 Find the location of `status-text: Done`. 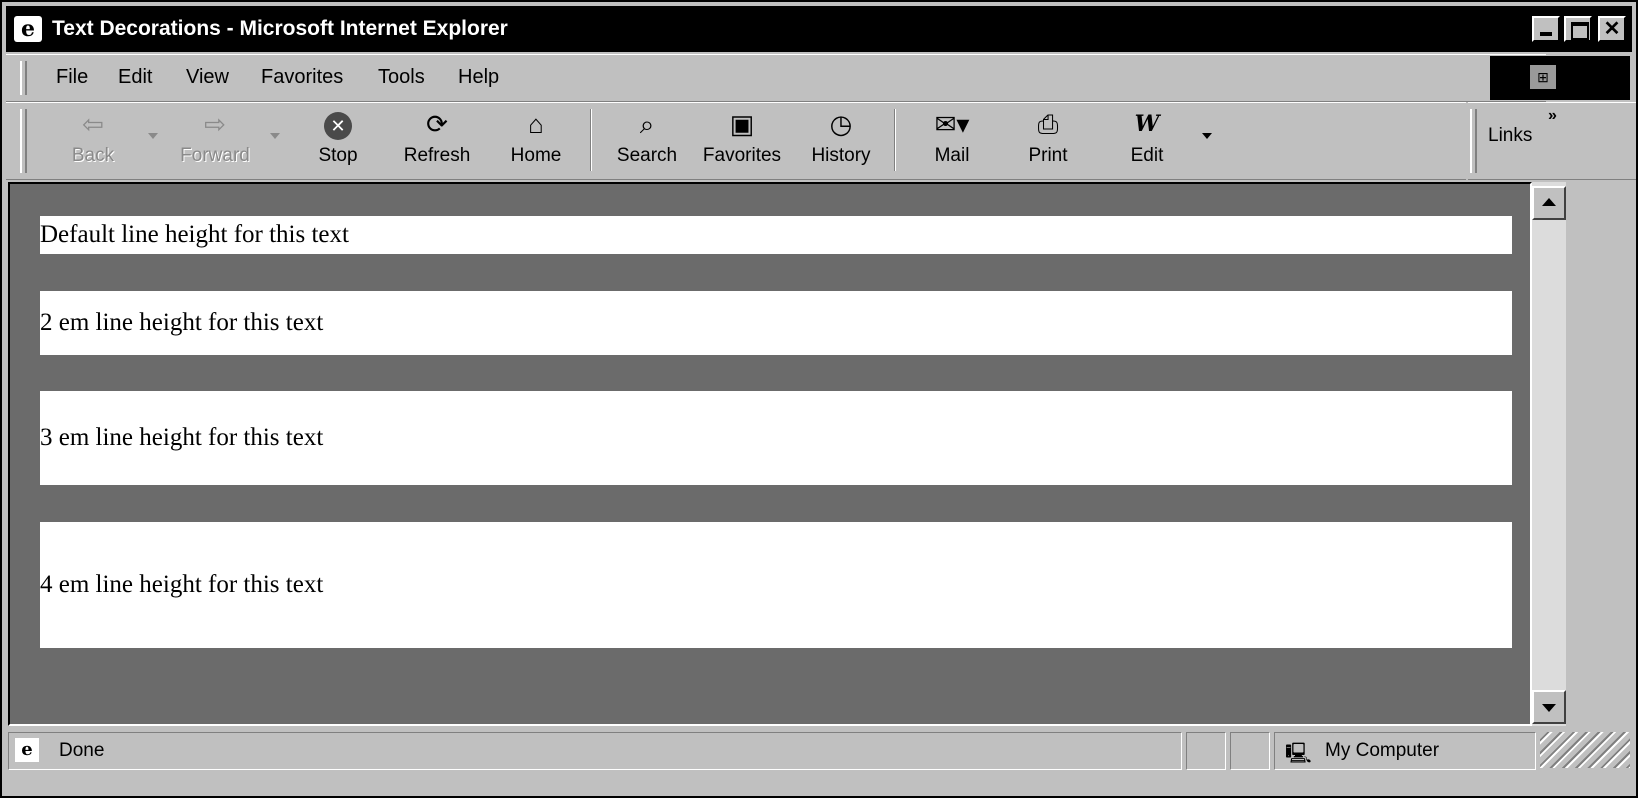

status-text: Done is located at coordinates (82, 750).